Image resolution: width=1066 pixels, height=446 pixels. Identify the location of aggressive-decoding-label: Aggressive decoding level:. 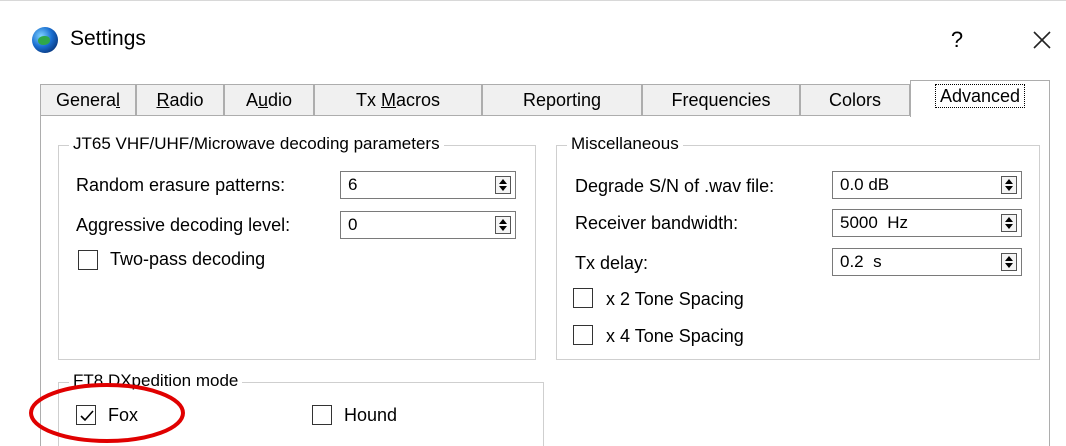
(183, 225).